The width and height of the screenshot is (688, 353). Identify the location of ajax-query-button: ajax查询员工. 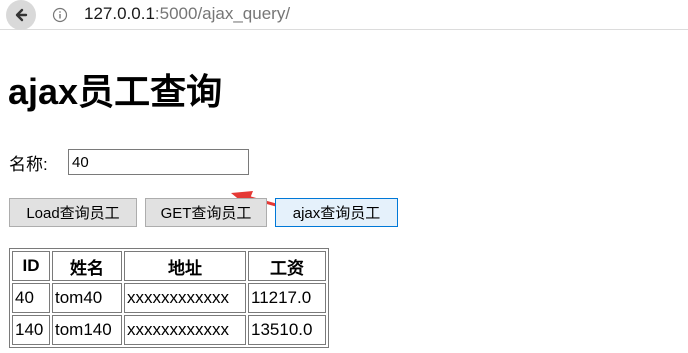
(336, 212).